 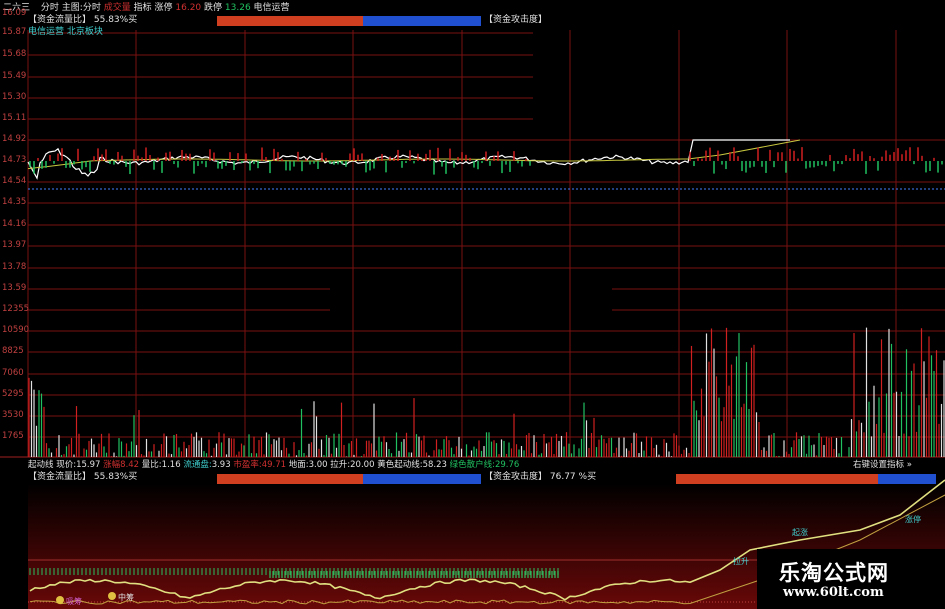 I want to click on y-tick-label: 13.78, so click(x=14, y=267).